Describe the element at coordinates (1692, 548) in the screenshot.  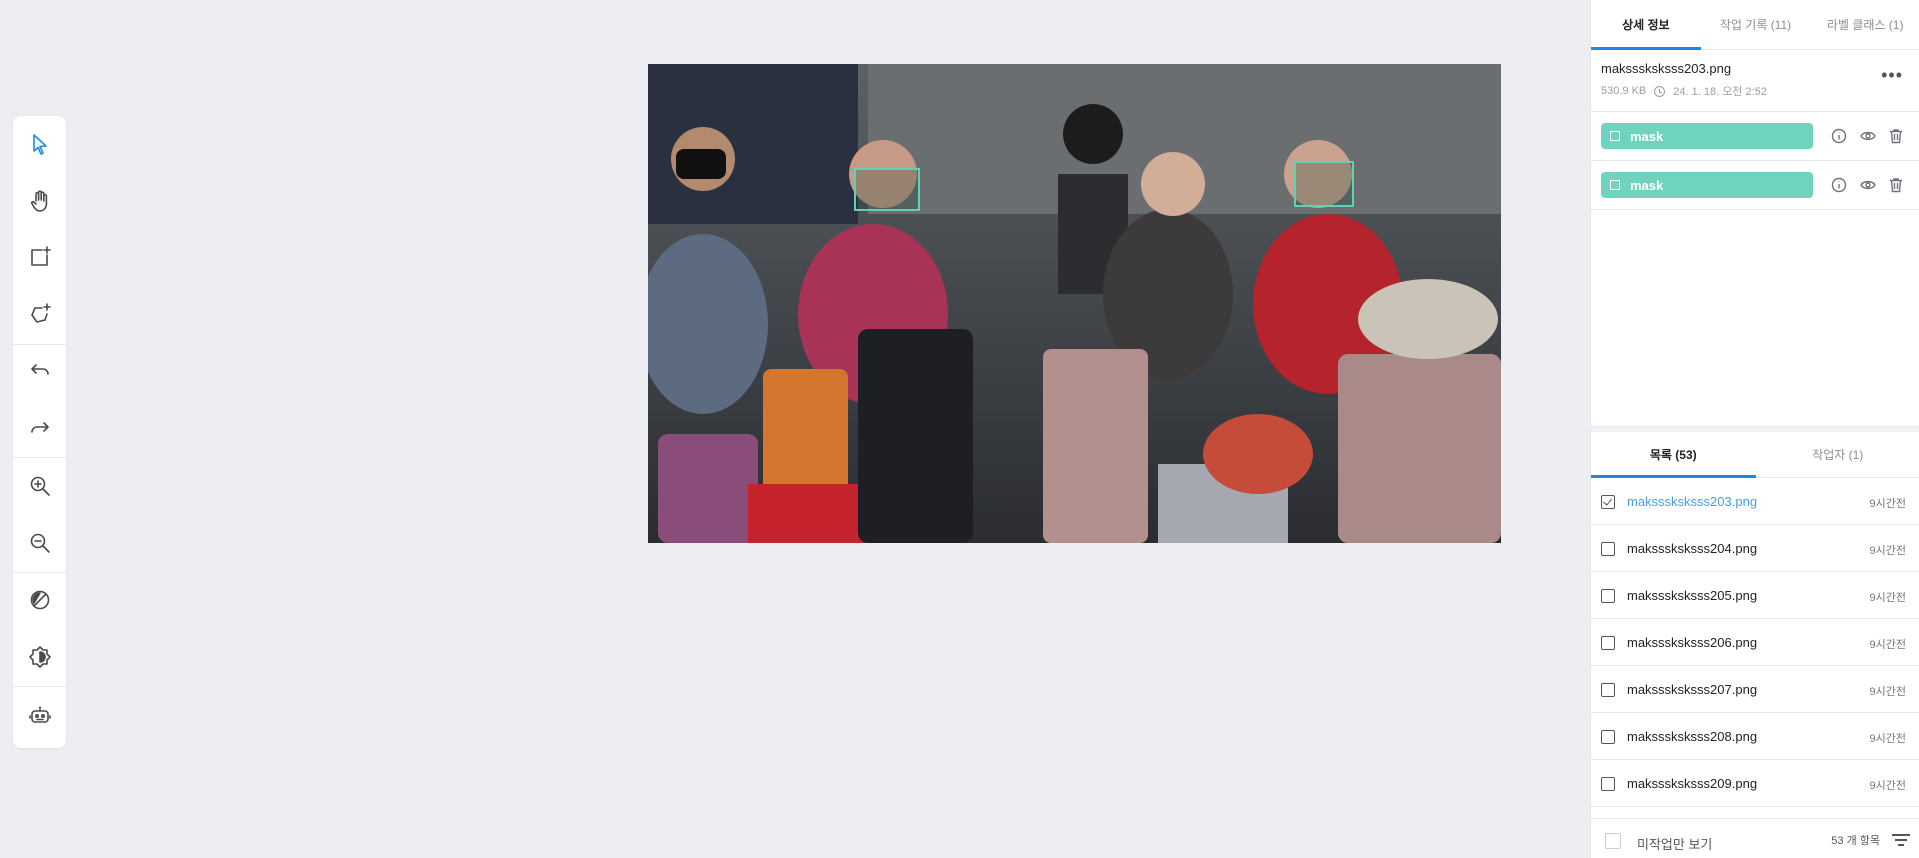
I see `item-name: maksssksksss204.png` at that location.